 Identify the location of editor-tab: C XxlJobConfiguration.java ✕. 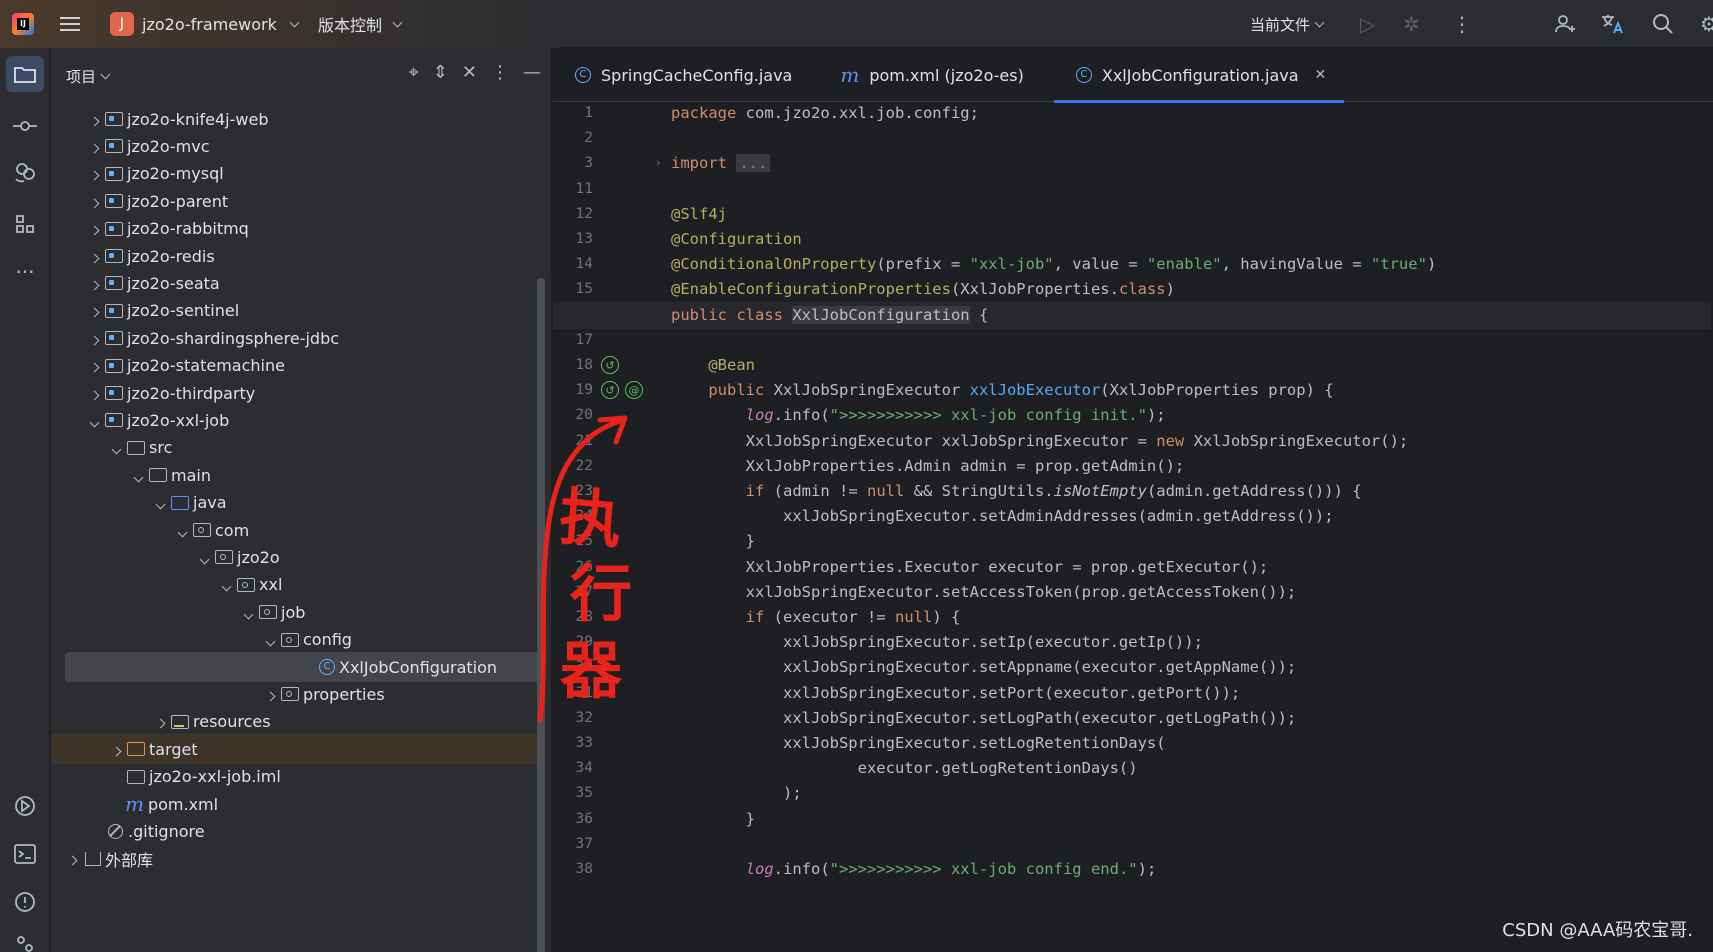
(1199, 75).